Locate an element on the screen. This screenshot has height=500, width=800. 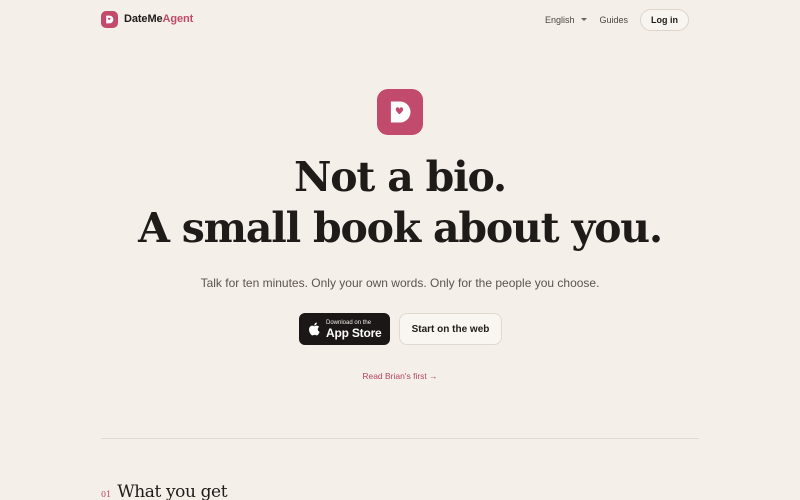
read-brians-first-link: Read Brian's first → is located at coordinates (400, 376).